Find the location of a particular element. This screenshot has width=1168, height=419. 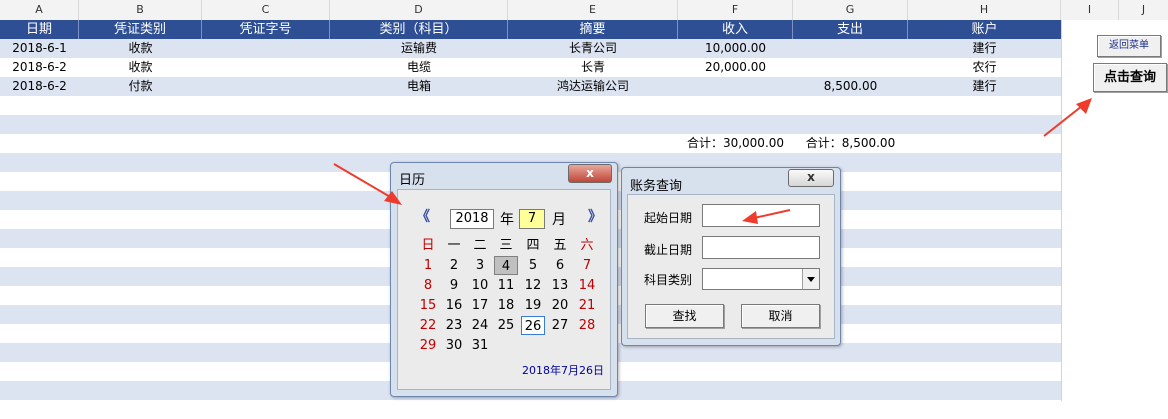

header-category: 类别（科目） is located at coordinates (419, 29).